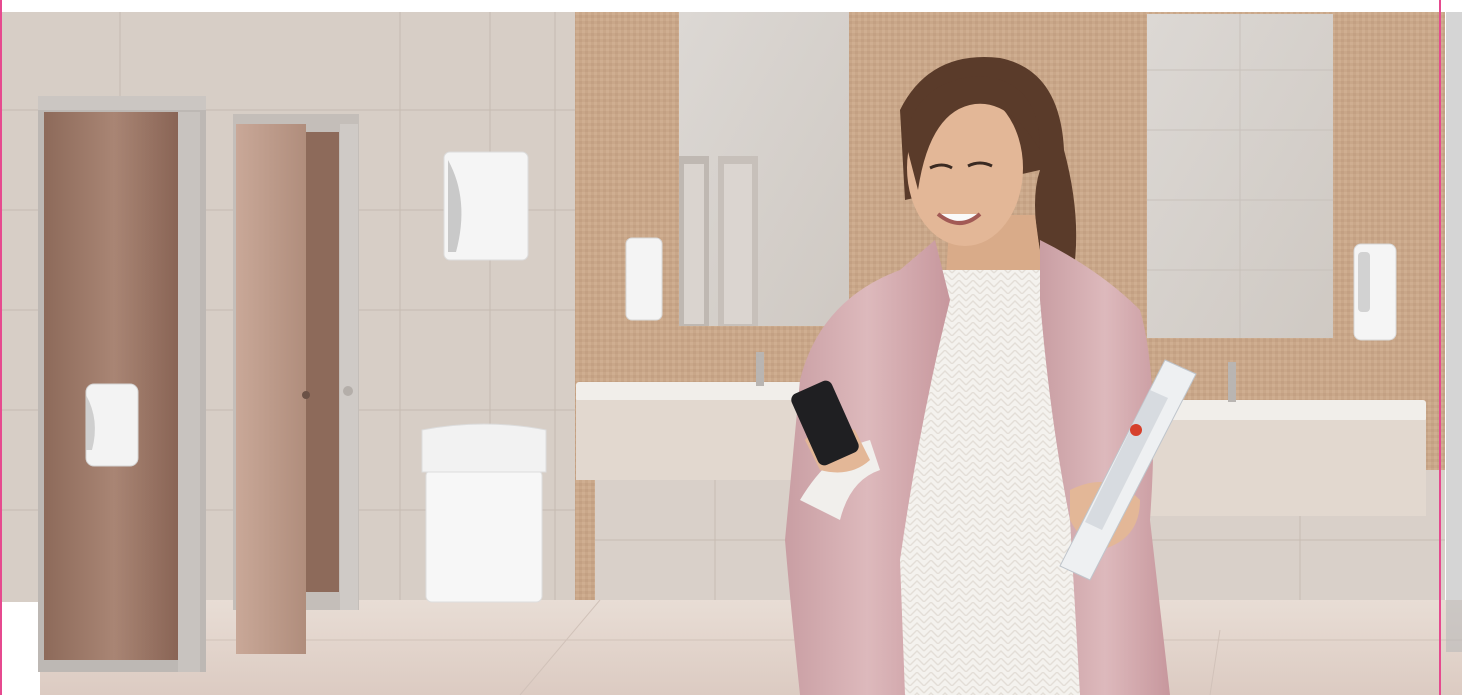  Describe the element at coordinates (486, 206) in the screenshot. I see `paper-towel-dispenser` at that location.